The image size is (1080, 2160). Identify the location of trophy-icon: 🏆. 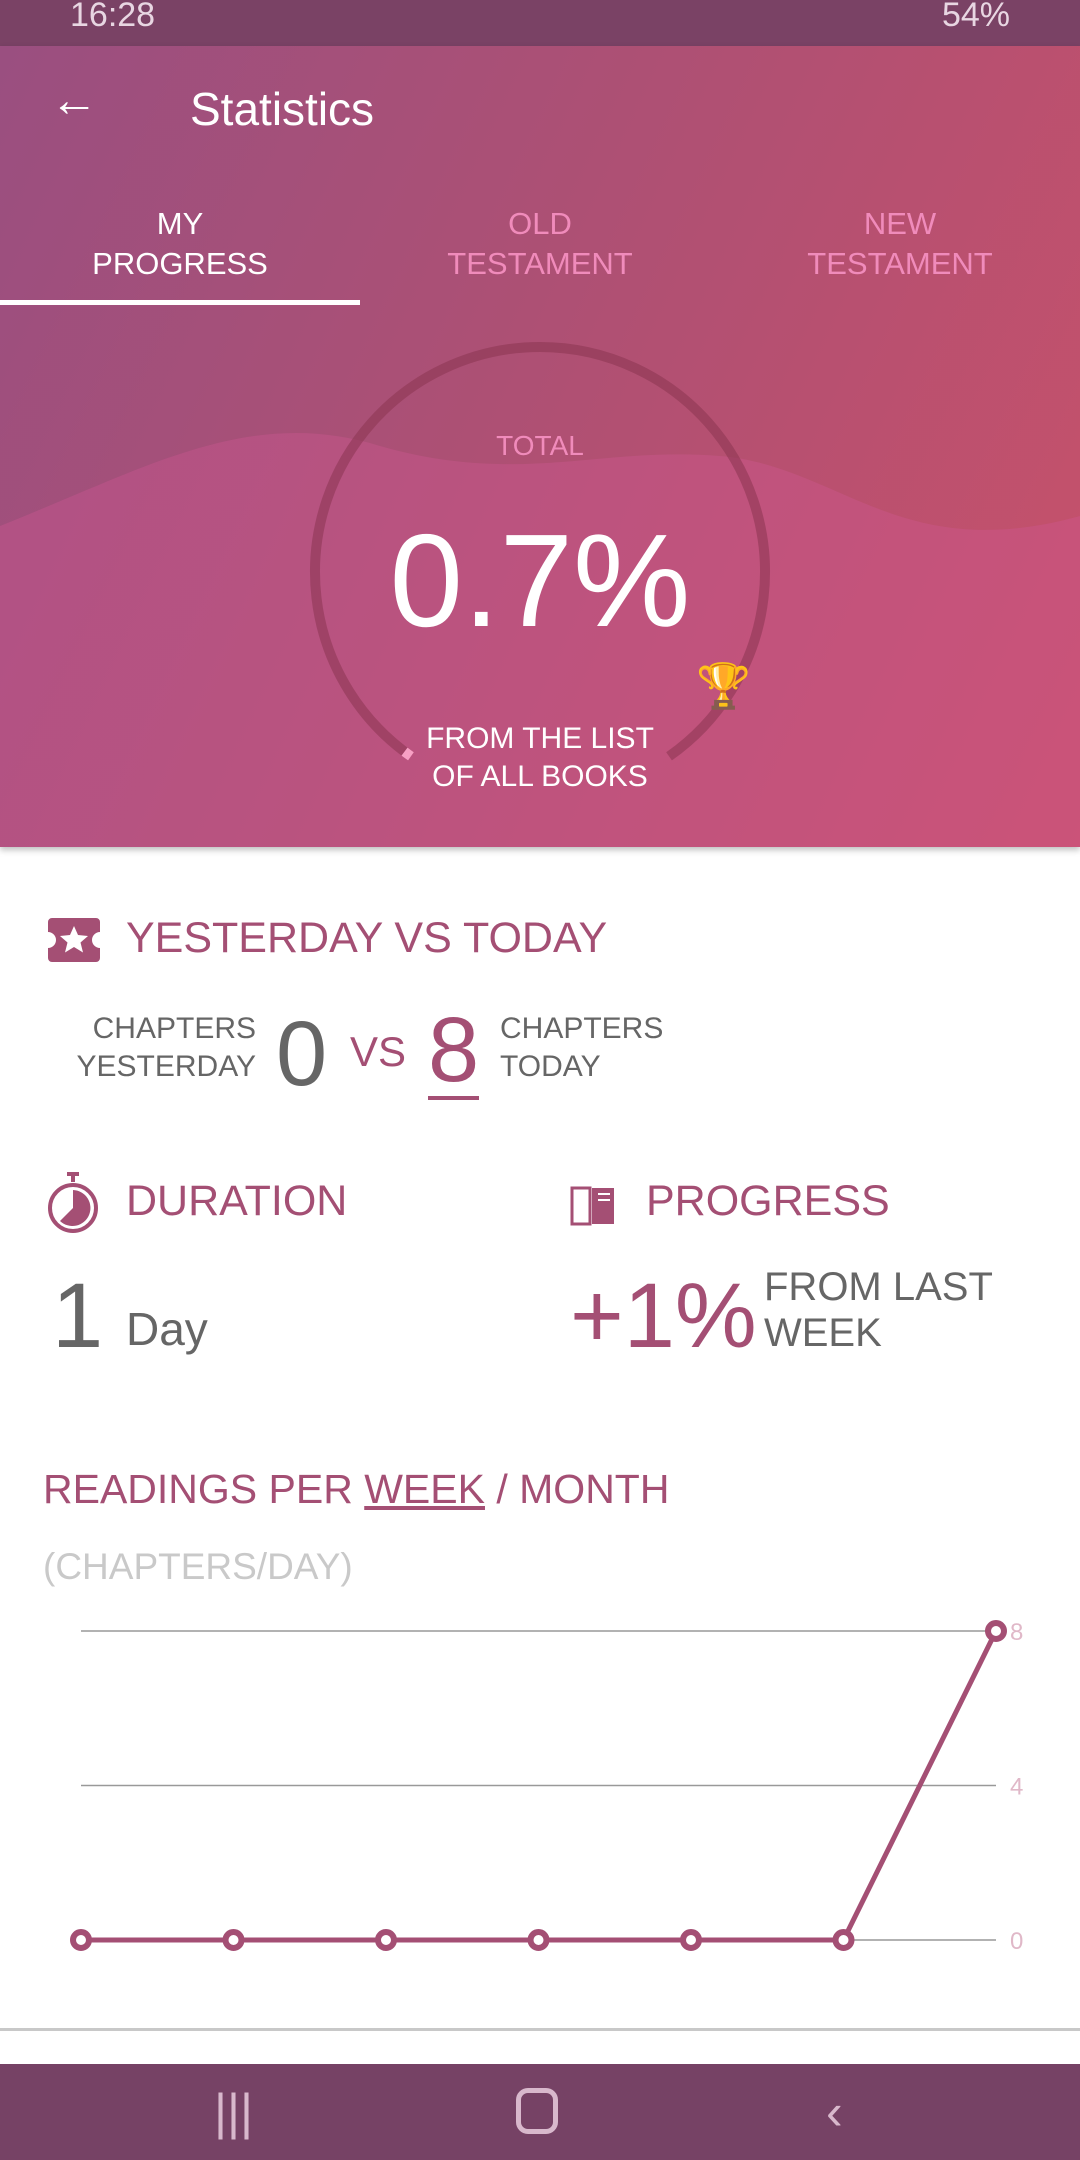
(723, 686).